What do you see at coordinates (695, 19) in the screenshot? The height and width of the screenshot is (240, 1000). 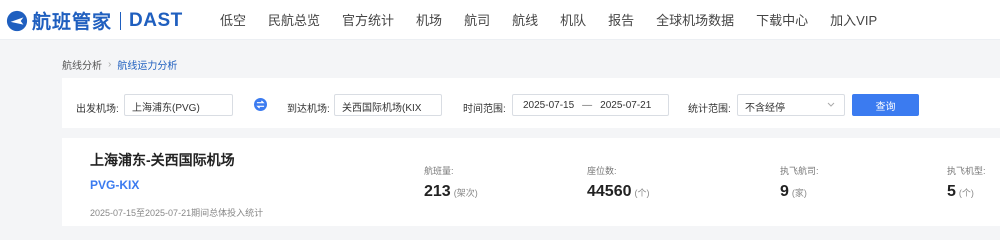 I see `nav-item-global-airports: 全球机场数据` at bounding box center [695, 19].